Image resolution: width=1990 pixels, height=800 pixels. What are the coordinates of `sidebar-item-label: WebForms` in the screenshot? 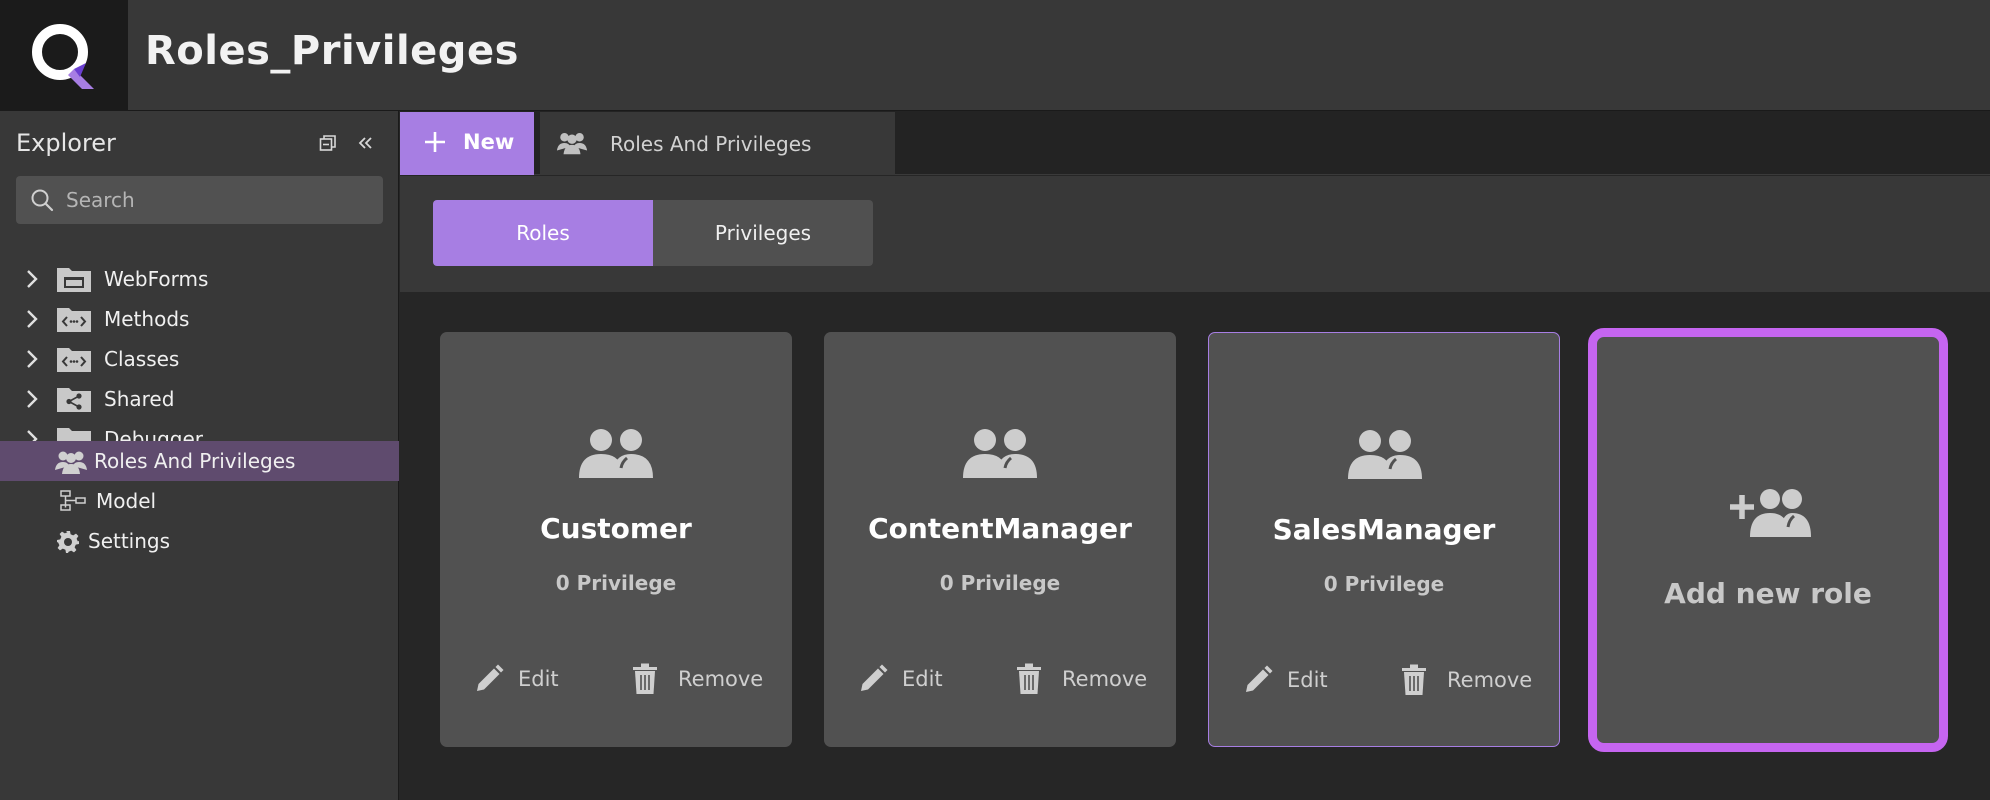 It's located at (156, 279).